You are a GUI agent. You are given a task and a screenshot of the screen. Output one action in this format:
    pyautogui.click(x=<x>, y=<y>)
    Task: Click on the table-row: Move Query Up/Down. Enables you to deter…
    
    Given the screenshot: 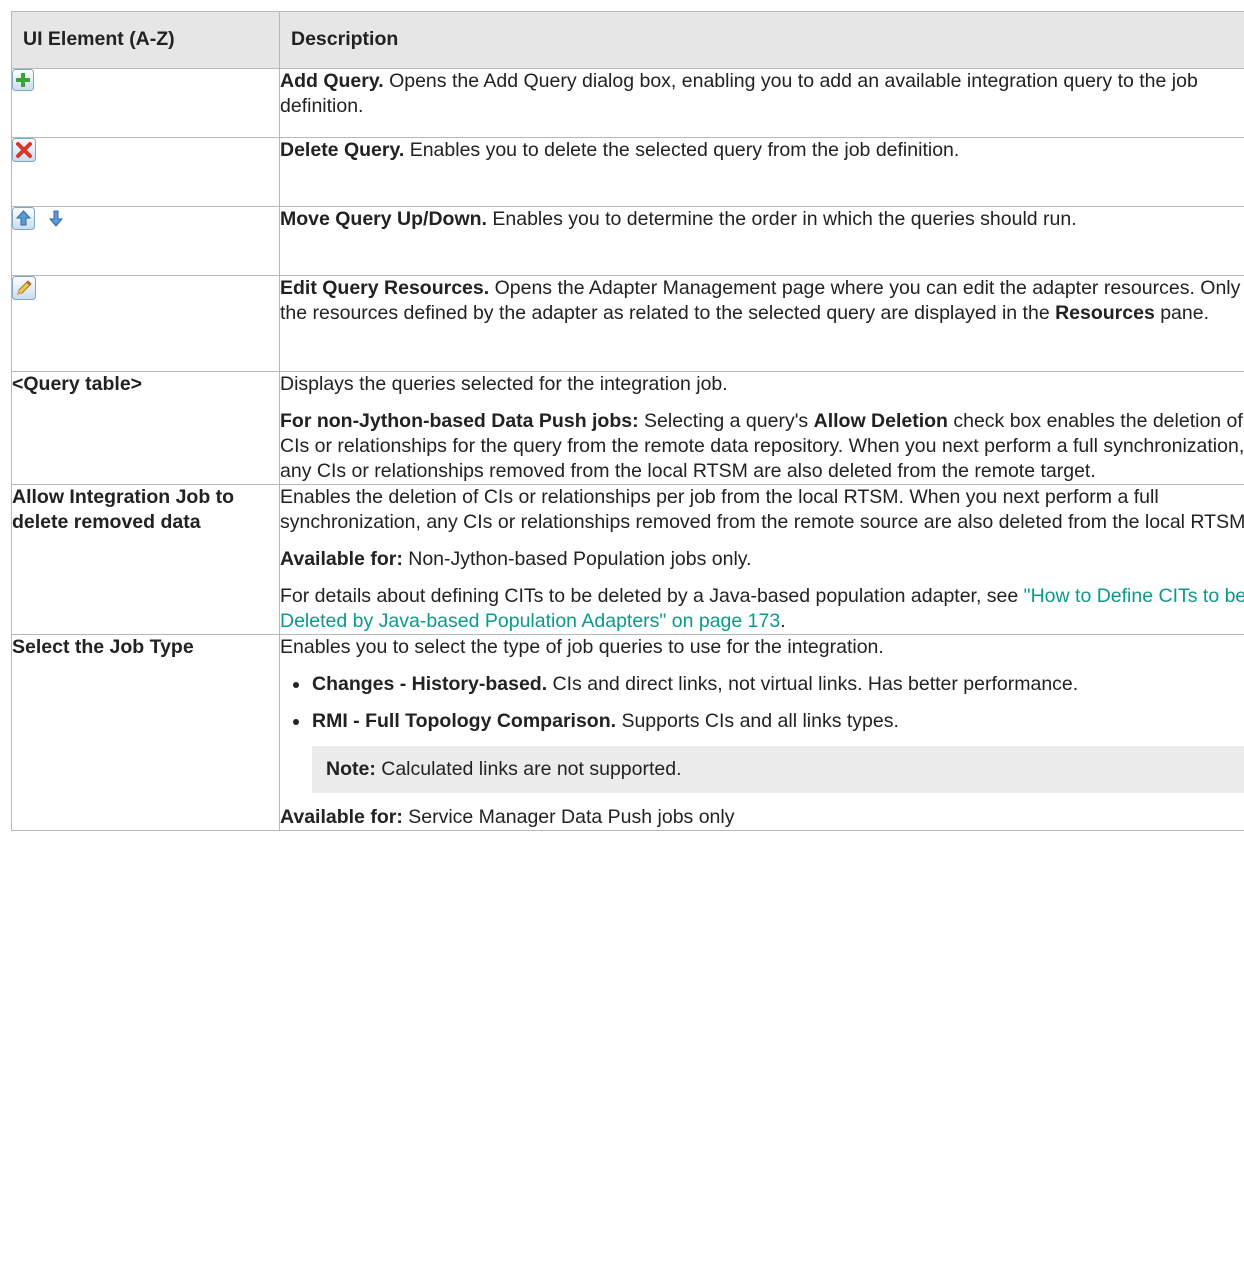 What is the action you would take?
    pyautogui.click(x=627, y=241)
    